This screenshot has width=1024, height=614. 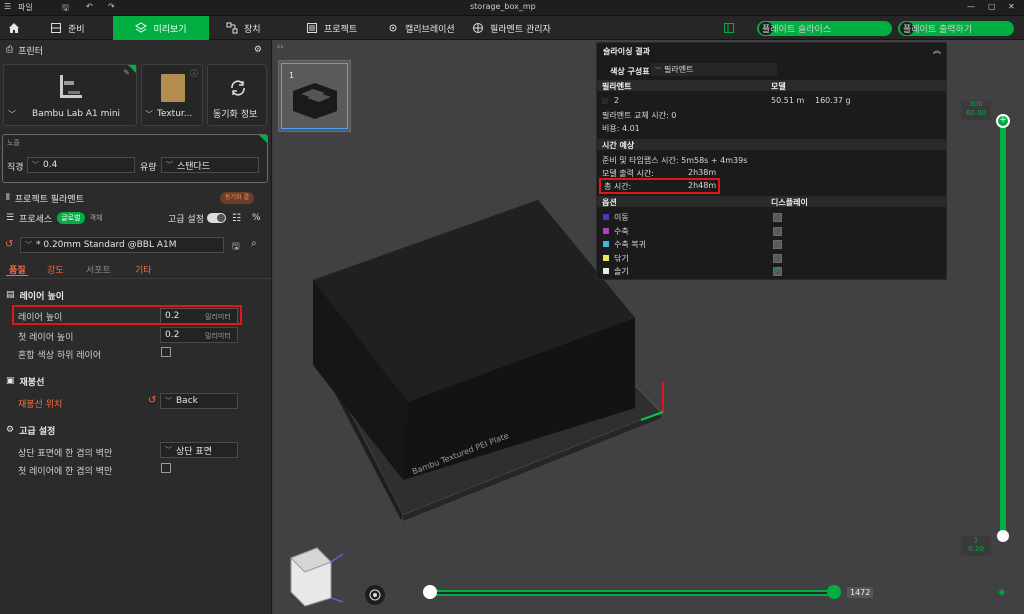 What do you see at coordinates (254, 243) in the screenshot?
I see `search-icon: ⌕` at bounding box center [254, 243].